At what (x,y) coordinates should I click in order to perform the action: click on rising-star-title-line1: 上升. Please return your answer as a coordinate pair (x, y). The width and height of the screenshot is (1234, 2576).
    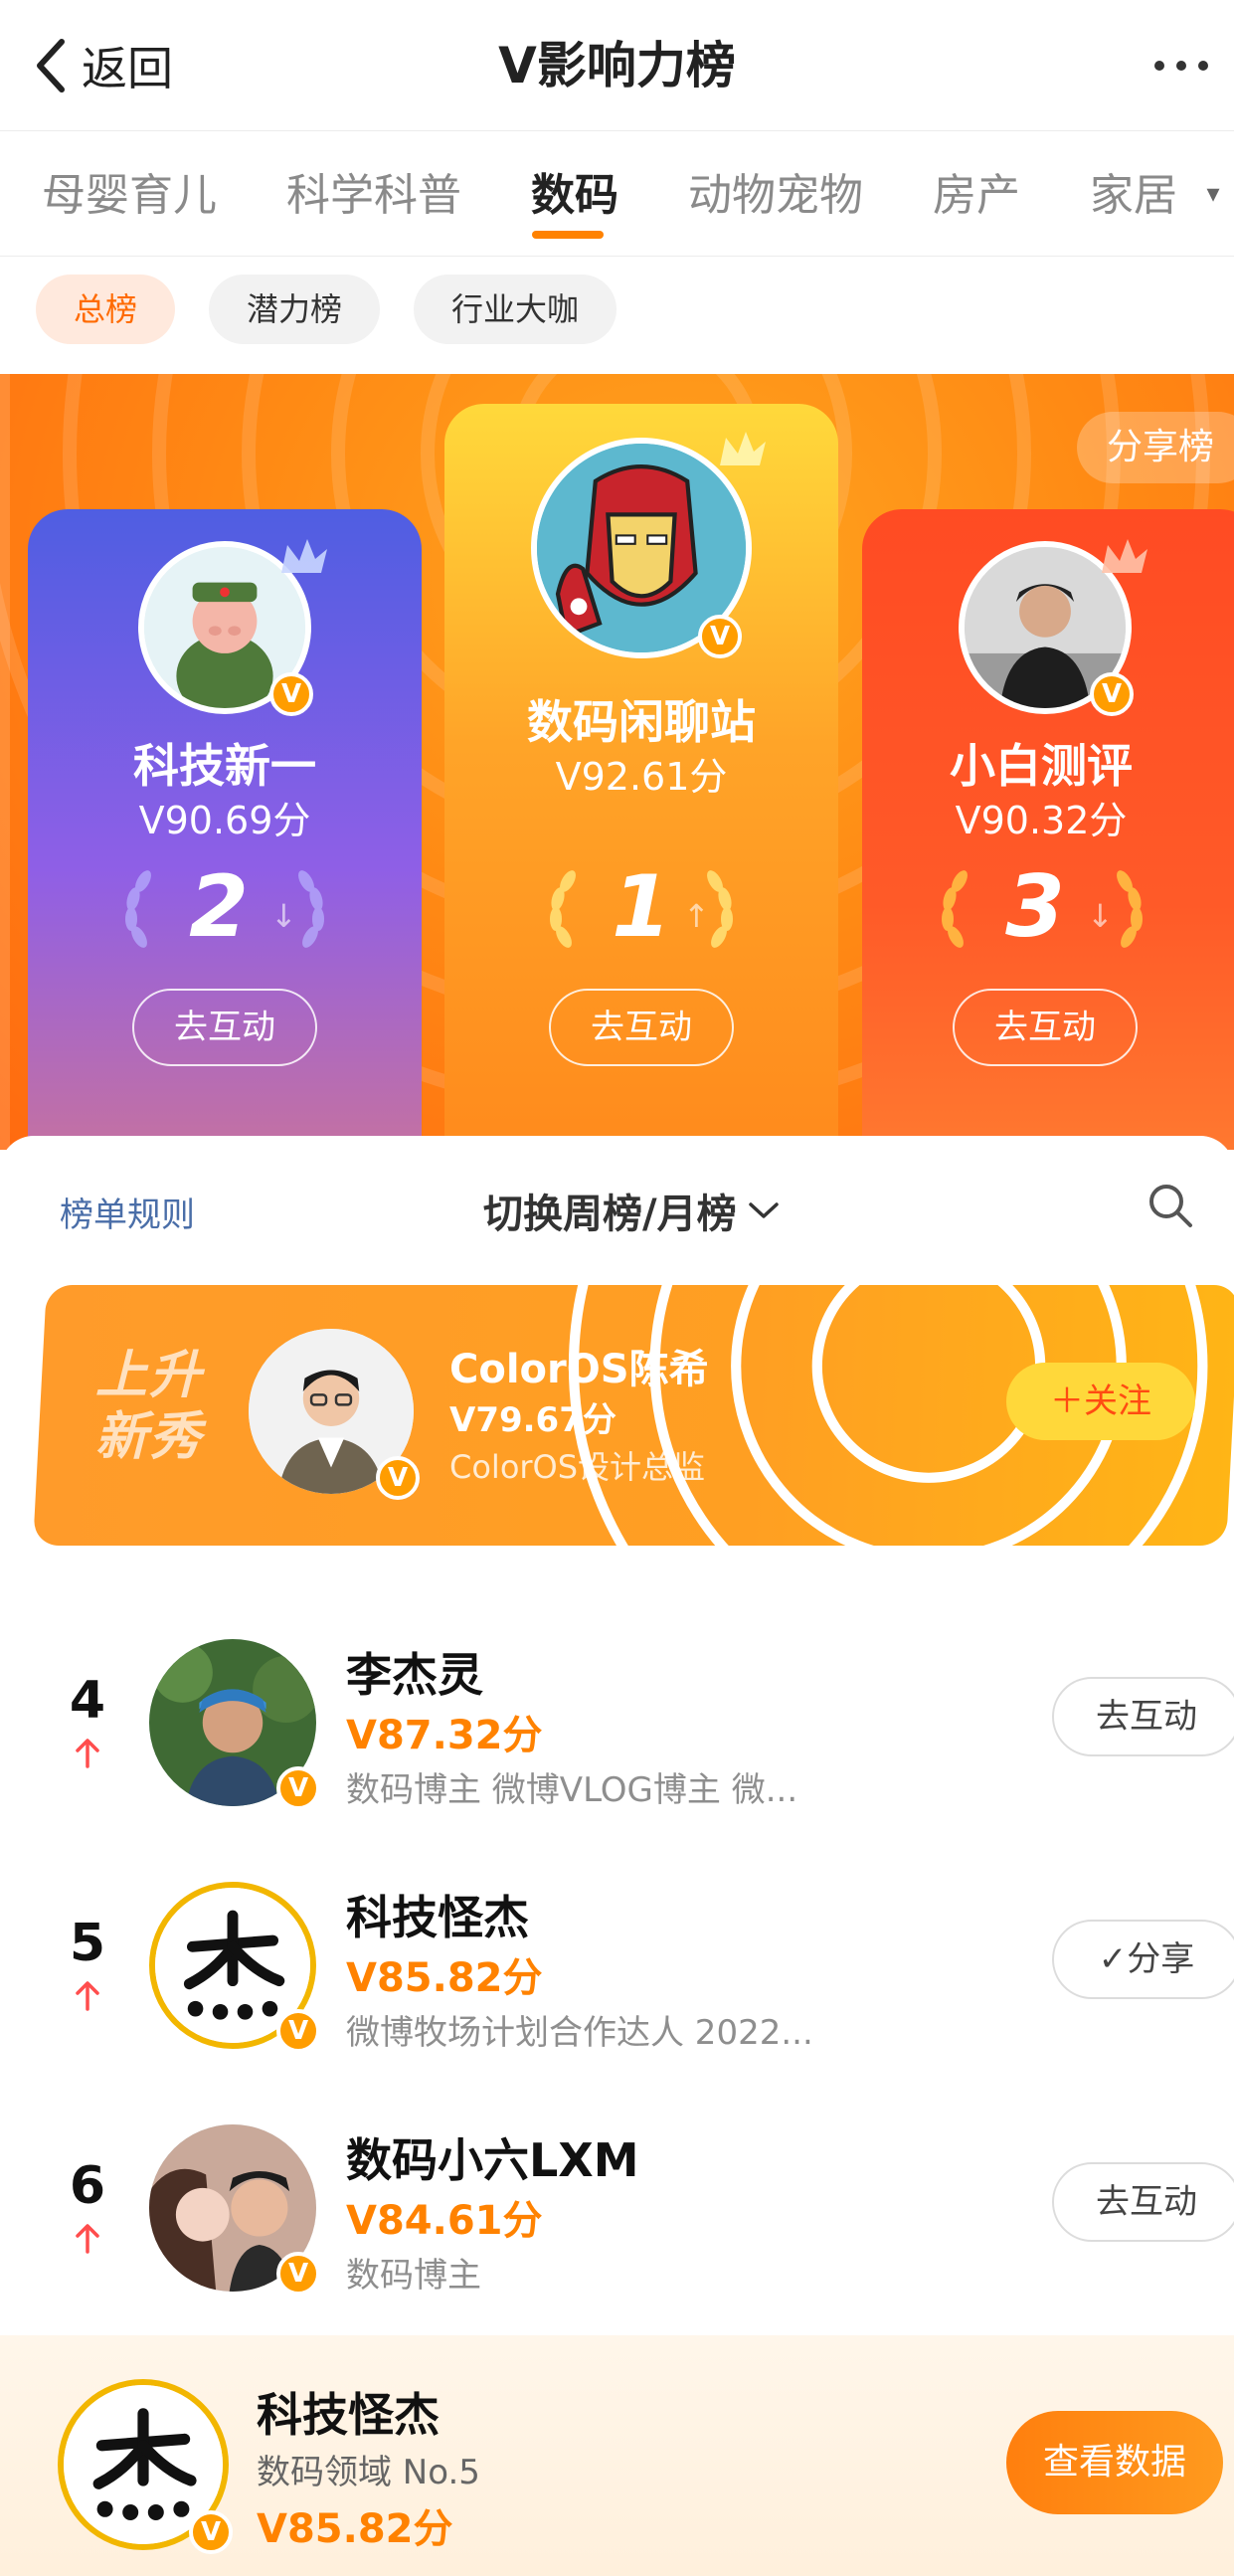
    Looking at the image, I should click on (149, 1375).